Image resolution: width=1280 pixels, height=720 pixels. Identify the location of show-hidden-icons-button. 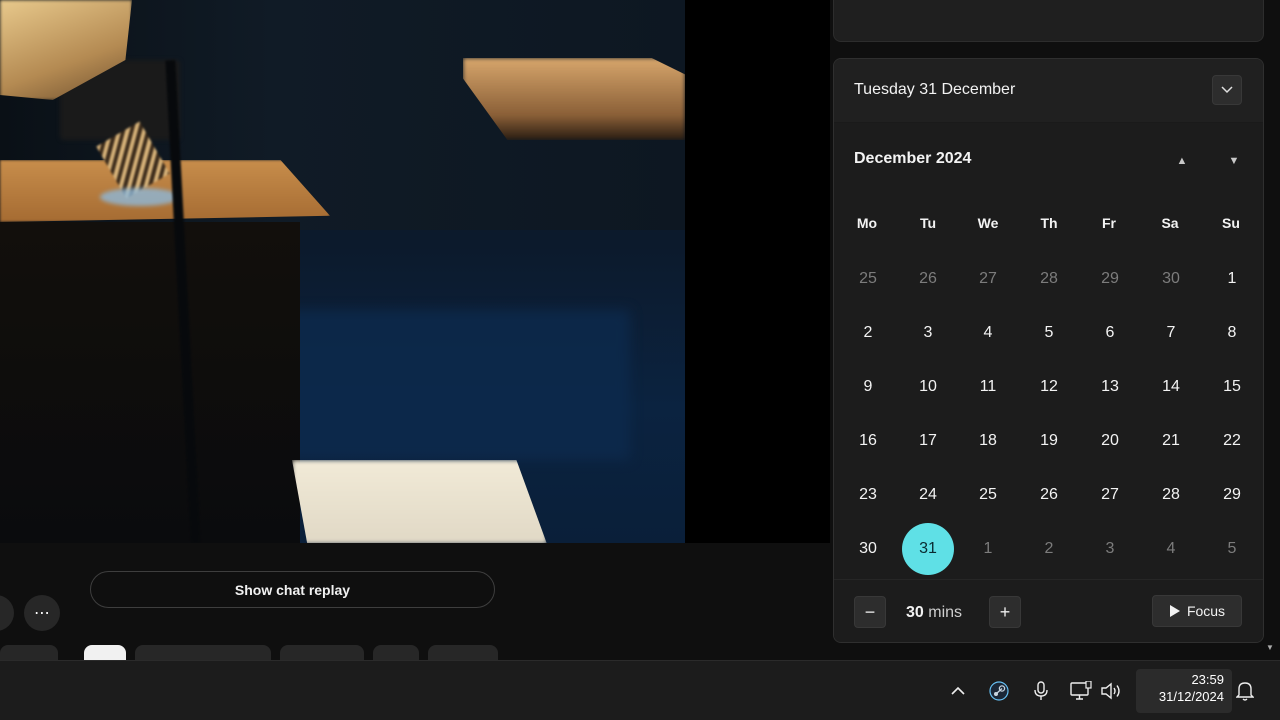
(958, 691).